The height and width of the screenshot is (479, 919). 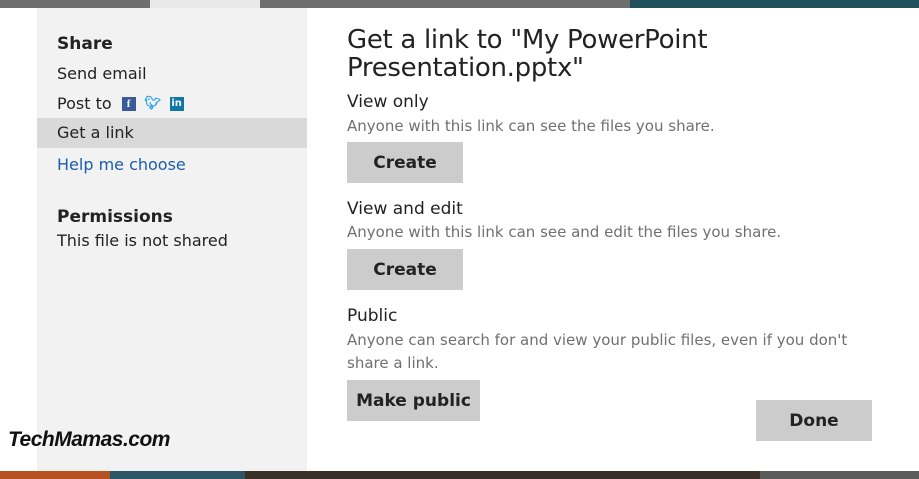 I want to click on permissions-status: This file is not shared, so click(x=142, y=240).